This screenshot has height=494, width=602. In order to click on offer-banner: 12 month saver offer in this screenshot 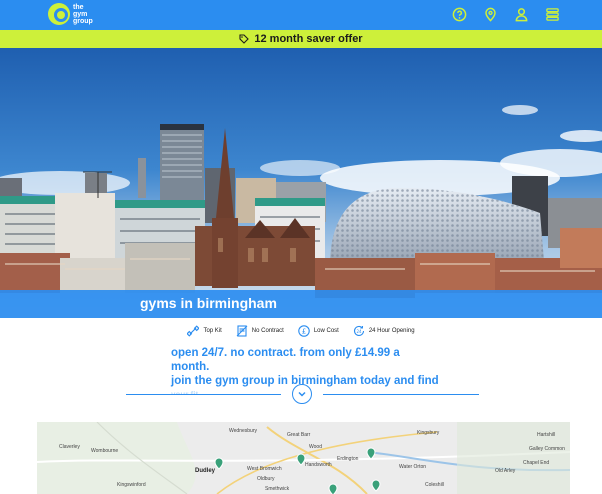, I will do `click(301, 39)`.